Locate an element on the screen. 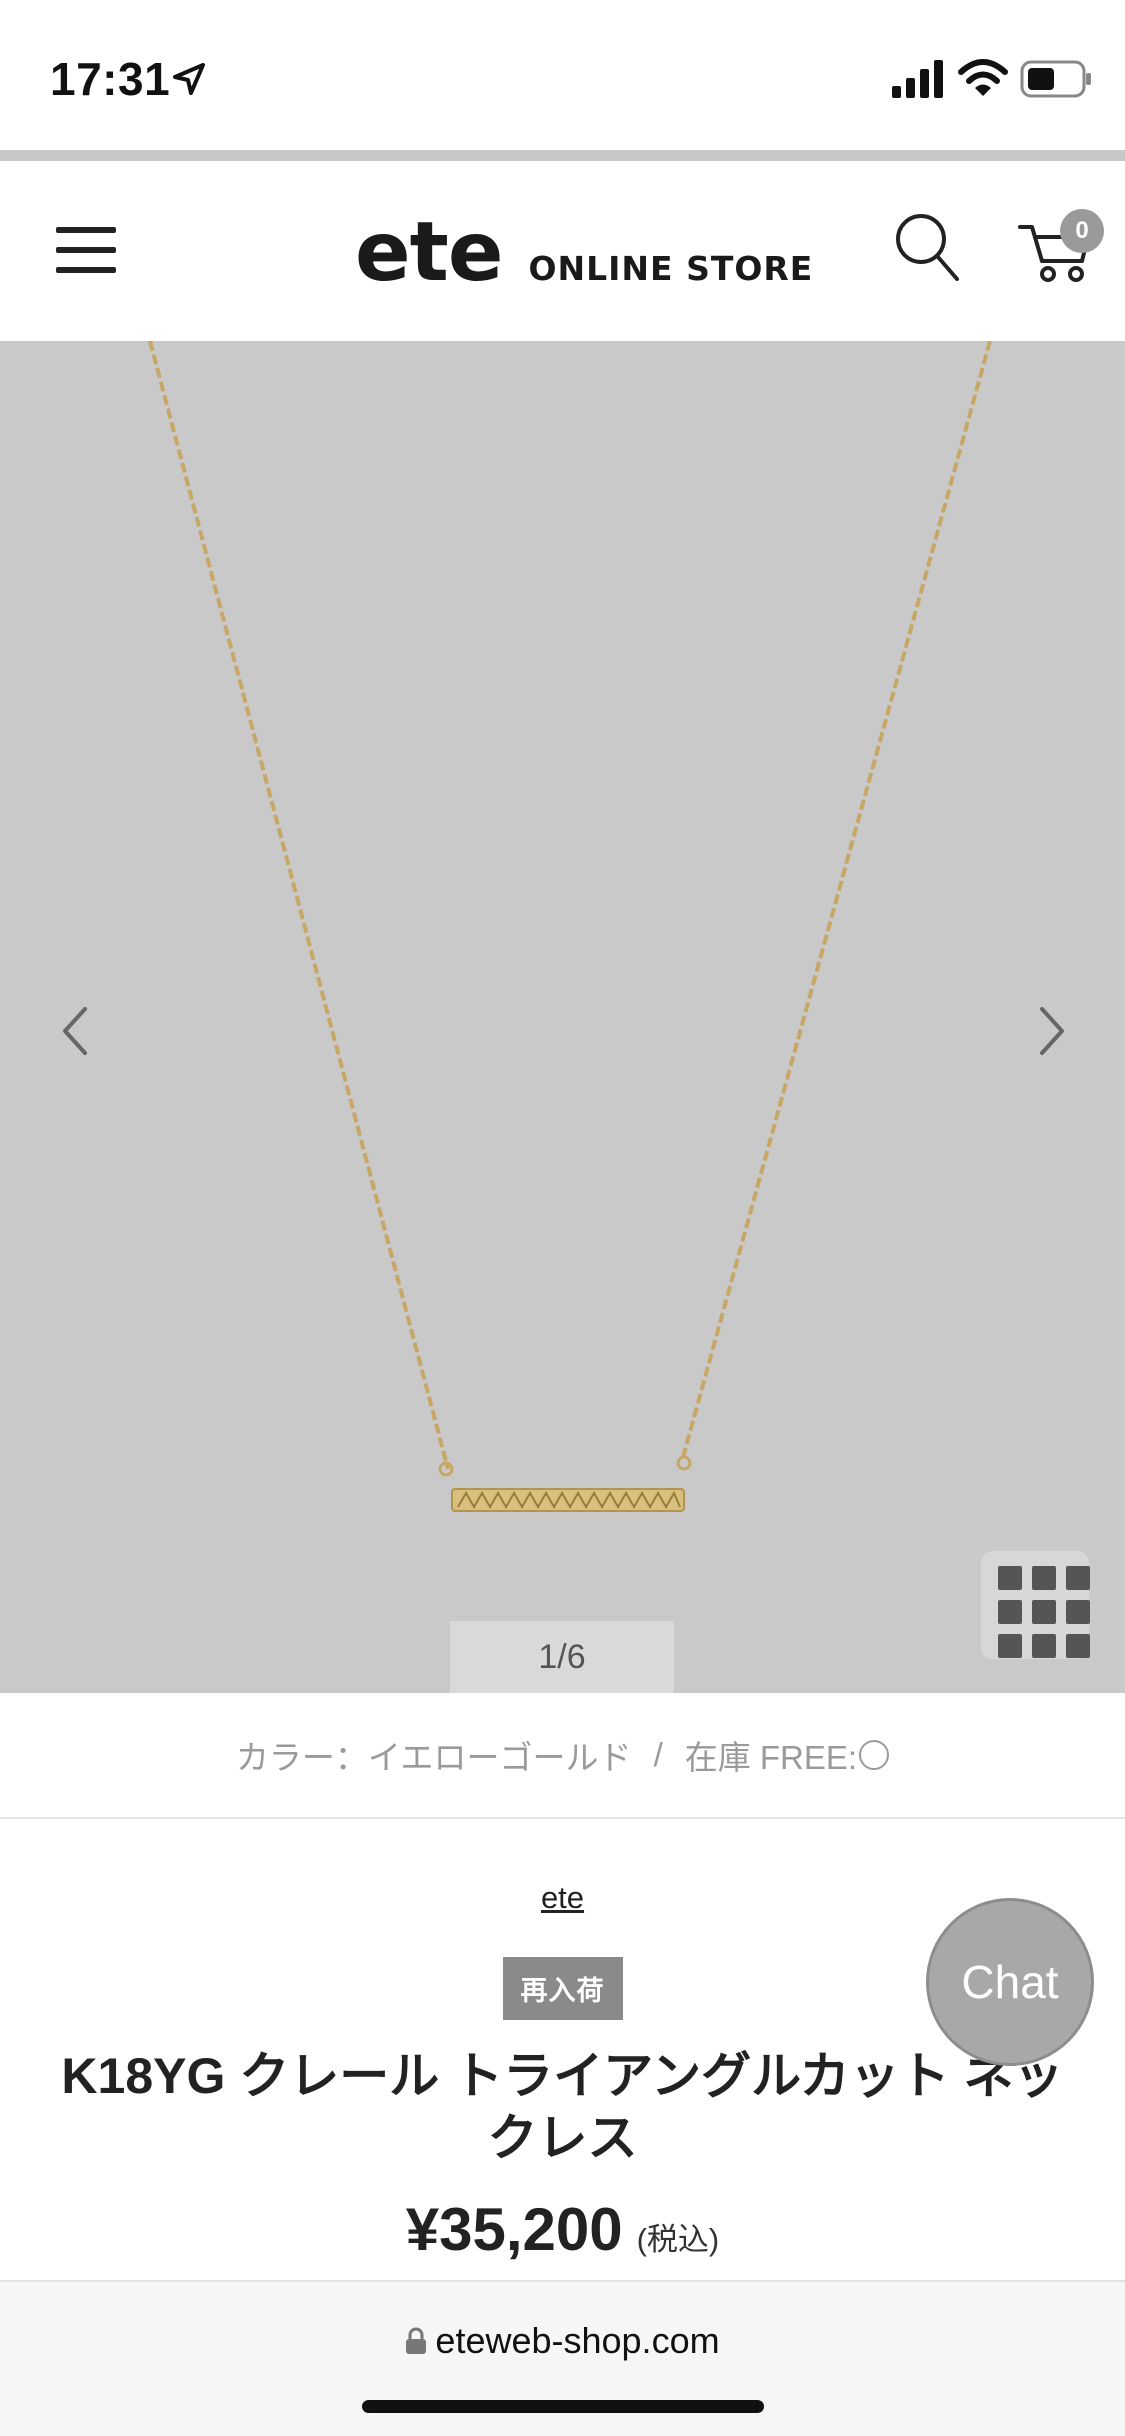  image-pager: 1/6 is located at coordinates (562, 1657).